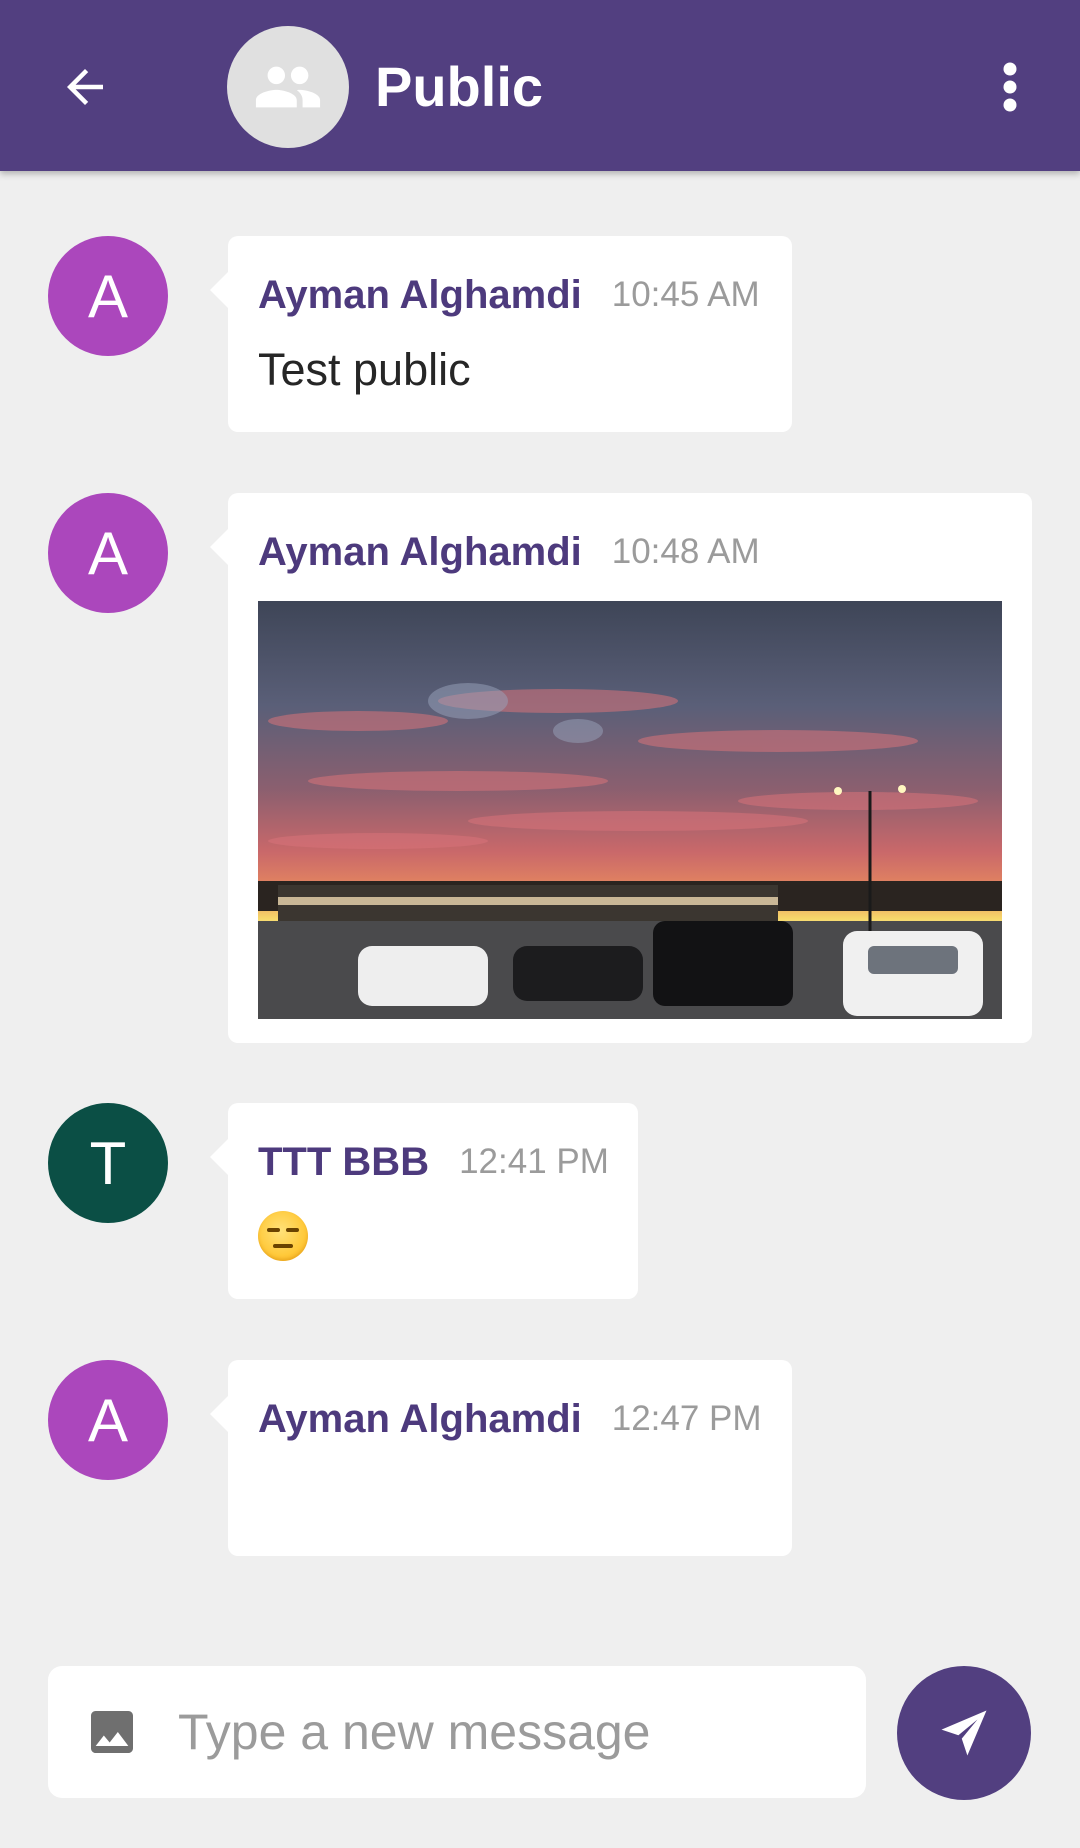 This screenshot has height=1848, width=1080. What do you see at coordinates (685, 551) in the screenshot?
I see `message-time: 10:48 AM` at bounding box center [685, 551].